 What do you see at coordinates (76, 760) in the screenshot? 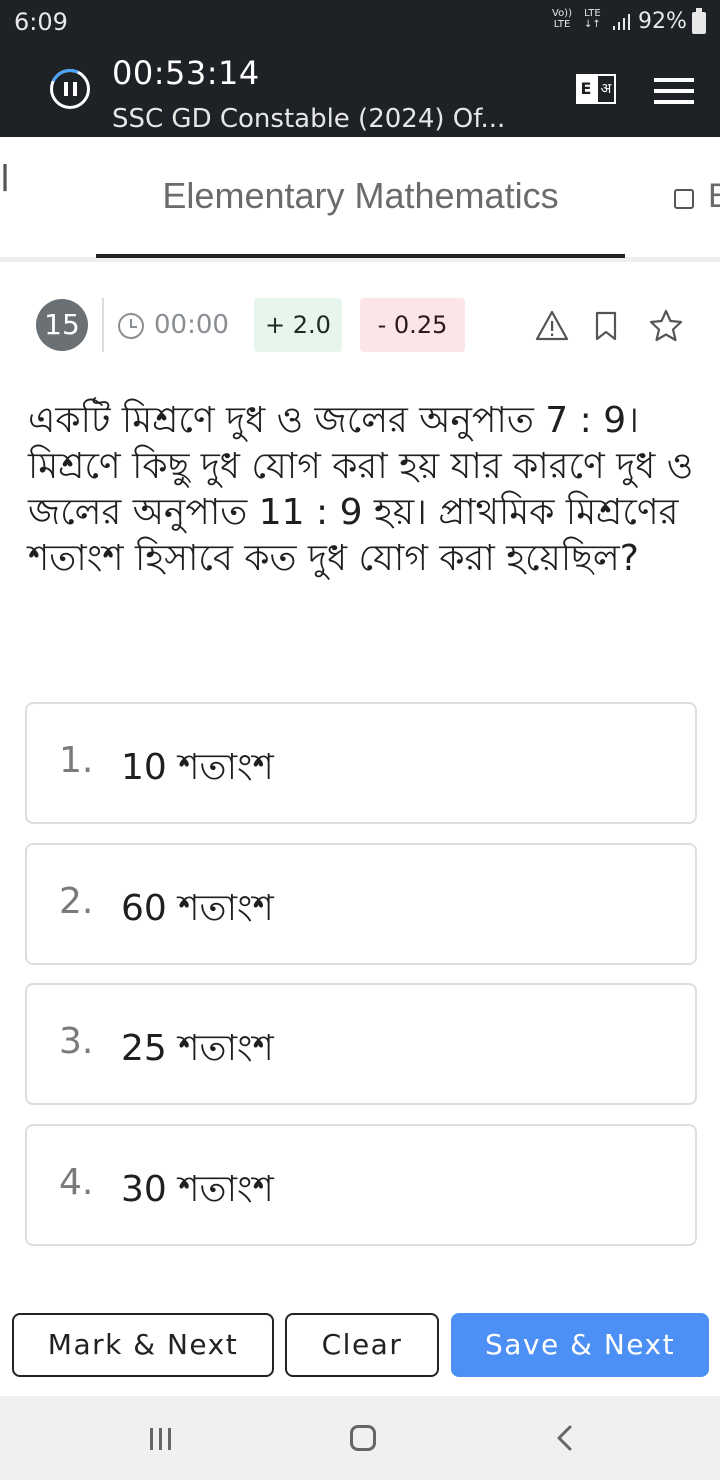
I see `option-number: 1.` at bounding box center [76, 760].